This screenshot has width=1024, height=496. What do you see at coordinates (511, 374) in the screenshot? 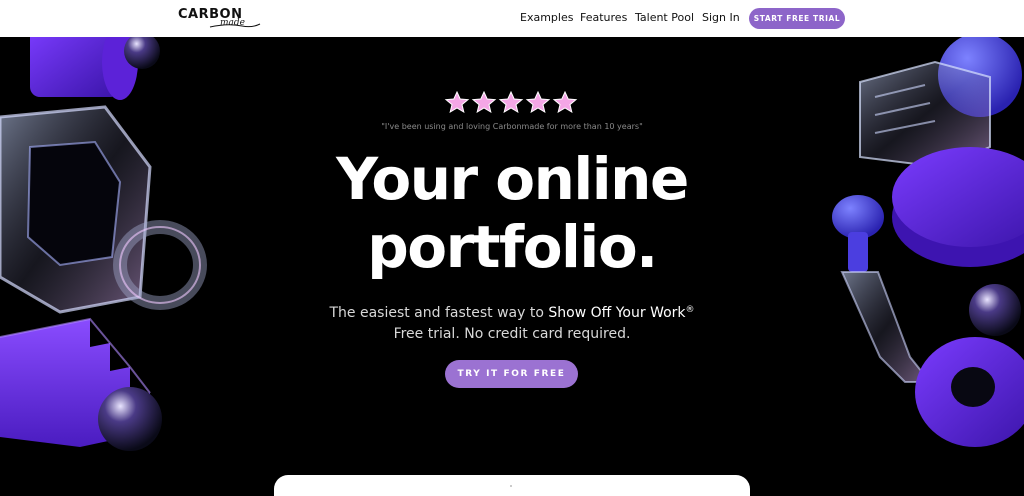
I see `try-it-for-free-button: TRY IT FOR FREE` at bounding box center [511, 374].